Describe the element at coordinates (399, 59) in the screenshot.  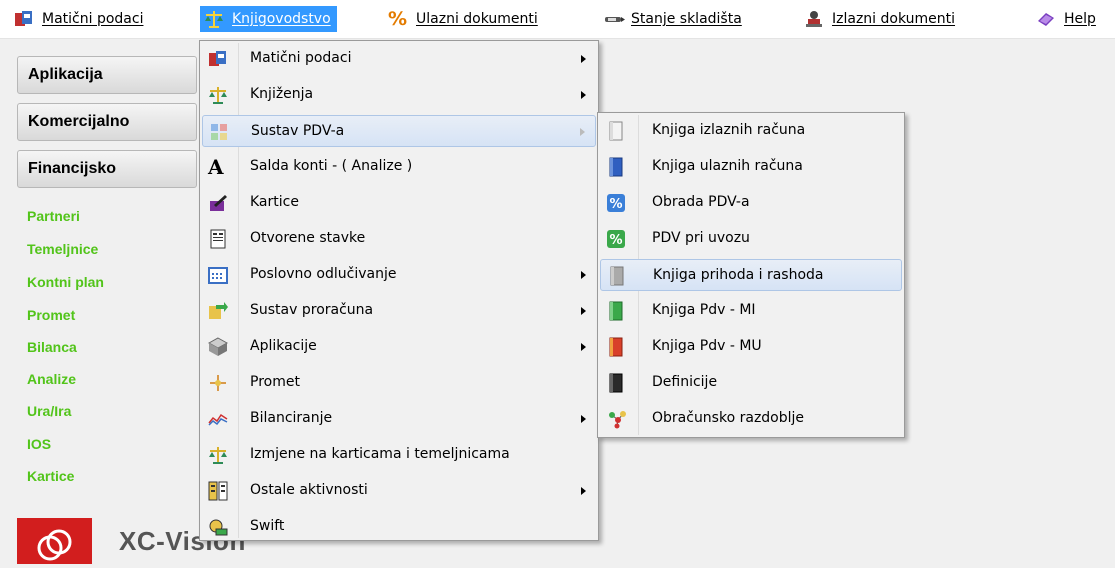
I see `menu-item-maticni-podaci: Matični podaci` at that location.